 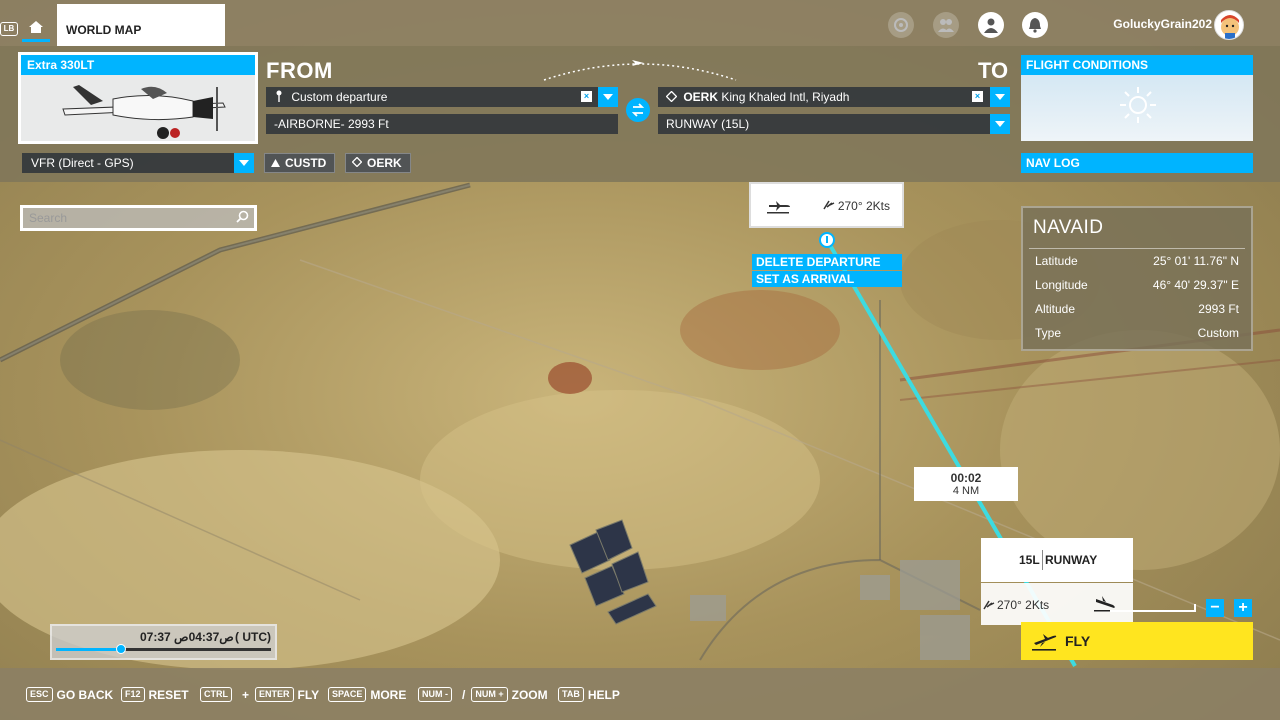 What do you see at coordinates (1162, 24) in the screenshot?
I see `username: GoluckyGrain202` at bounding box center [1162, 24].